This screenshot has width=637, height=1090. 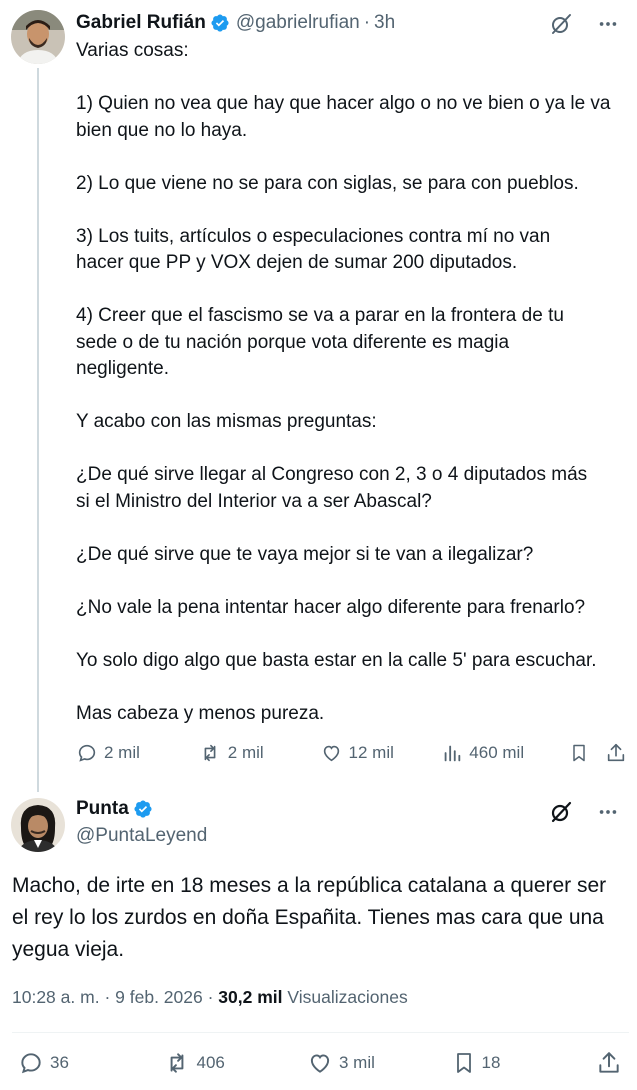 What do you see at coordinates (122, 368) in the screenshot?
I see `reply-text-line: negligente.` at bounding box center [122, 368].